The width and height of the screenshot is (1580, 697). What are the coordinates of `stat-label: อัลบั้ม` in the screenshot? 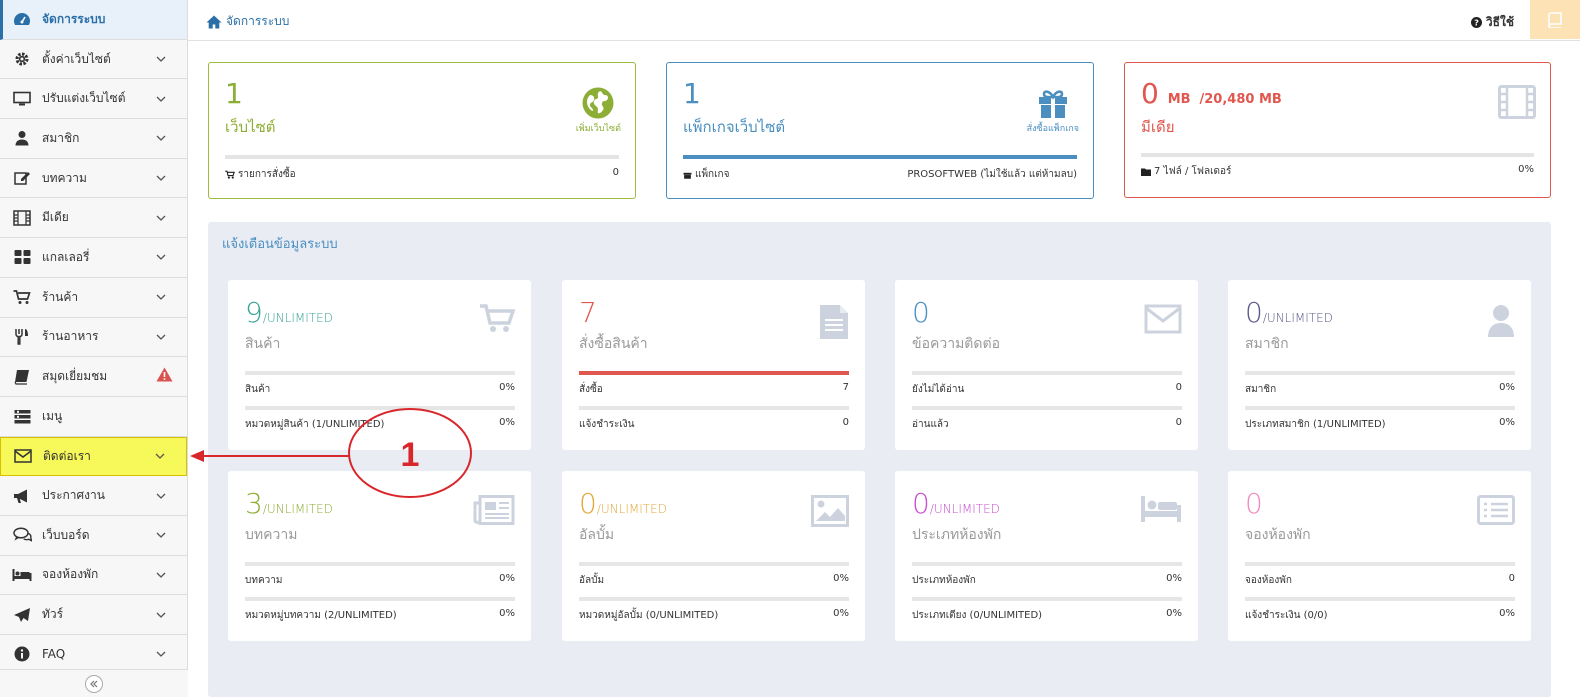 It's located at (597, 535).